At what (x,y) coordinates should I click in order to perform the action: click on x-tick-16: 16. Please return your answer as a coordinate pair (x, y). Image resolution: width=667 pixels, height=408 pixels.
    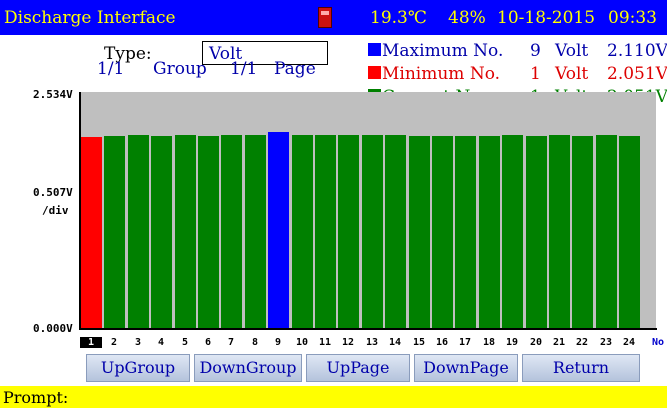
    Looking at the image, I should click on (442, 342).